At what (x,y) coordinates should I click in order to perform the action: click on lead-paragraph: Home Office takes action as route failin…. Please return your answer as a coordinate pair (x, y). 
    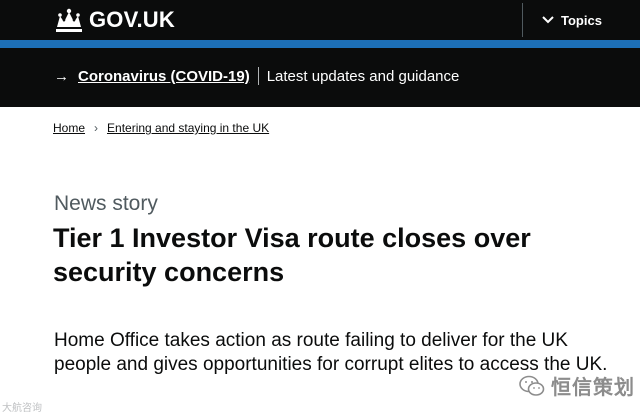
    Looking at the image, I should click on (331, 352).